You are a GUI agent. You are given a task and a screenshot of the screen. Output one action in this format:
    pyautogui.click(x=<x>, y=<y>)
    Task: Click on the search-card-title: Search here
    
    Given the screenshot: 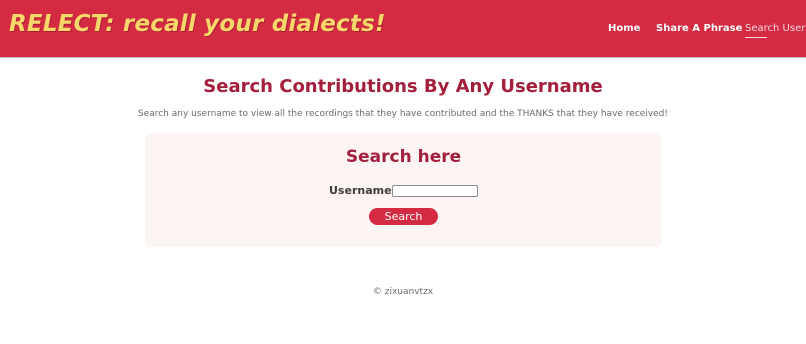 What is the action you would take?
    pyautogui.click(x=403, y=157)
    